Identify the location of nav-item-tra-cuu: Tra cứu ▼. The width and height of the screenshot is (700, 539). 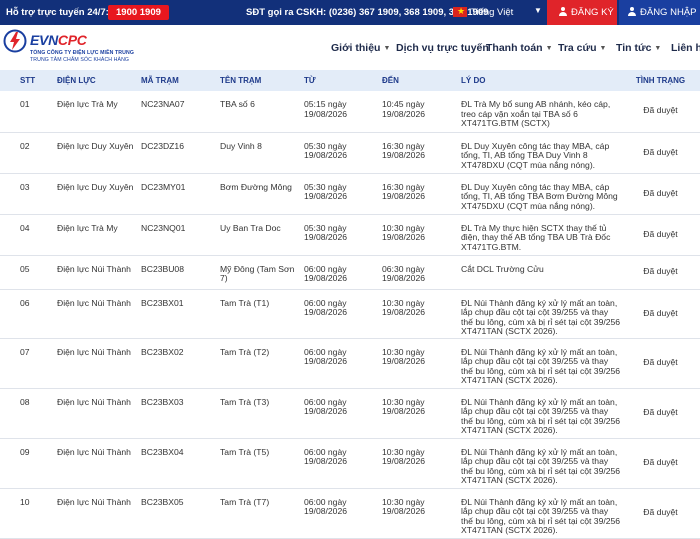
(582, 48).